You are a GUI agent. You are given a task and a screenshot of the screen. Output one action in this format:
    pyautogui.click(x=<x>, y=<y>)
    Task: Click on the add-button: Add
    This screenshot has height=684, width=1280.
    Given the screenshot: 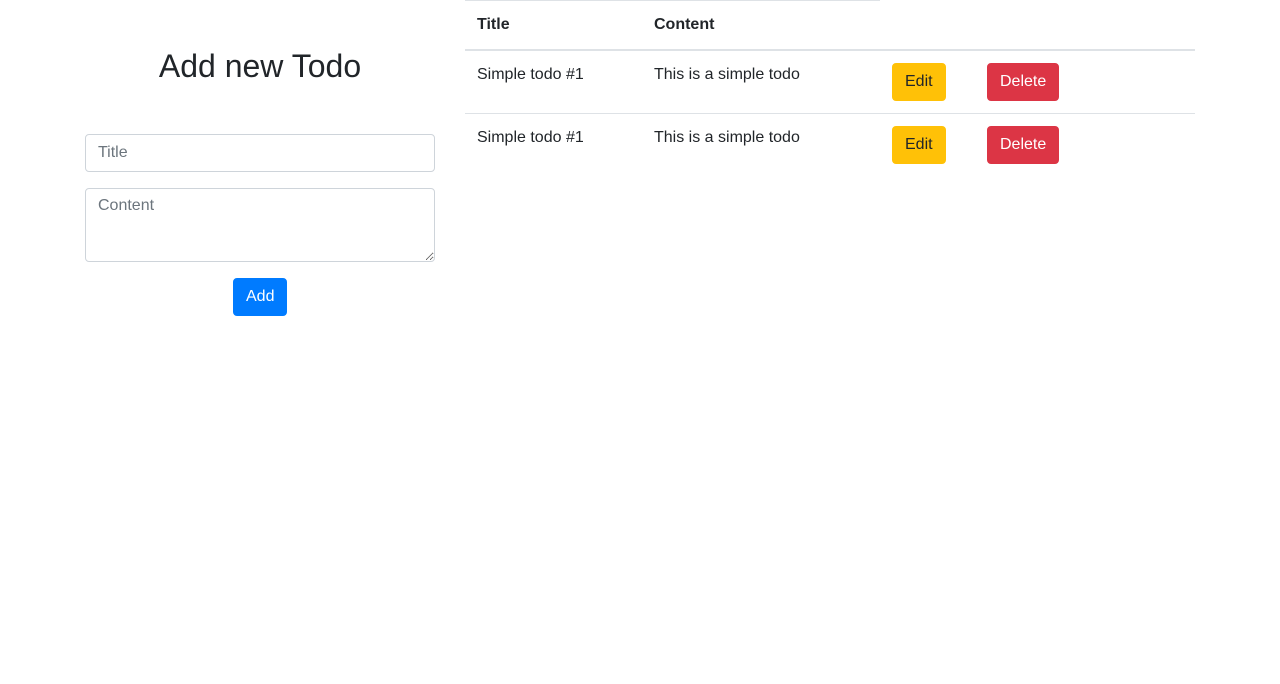 What is the action you would take?
    pyautogui.click(x=260, y=297)
    